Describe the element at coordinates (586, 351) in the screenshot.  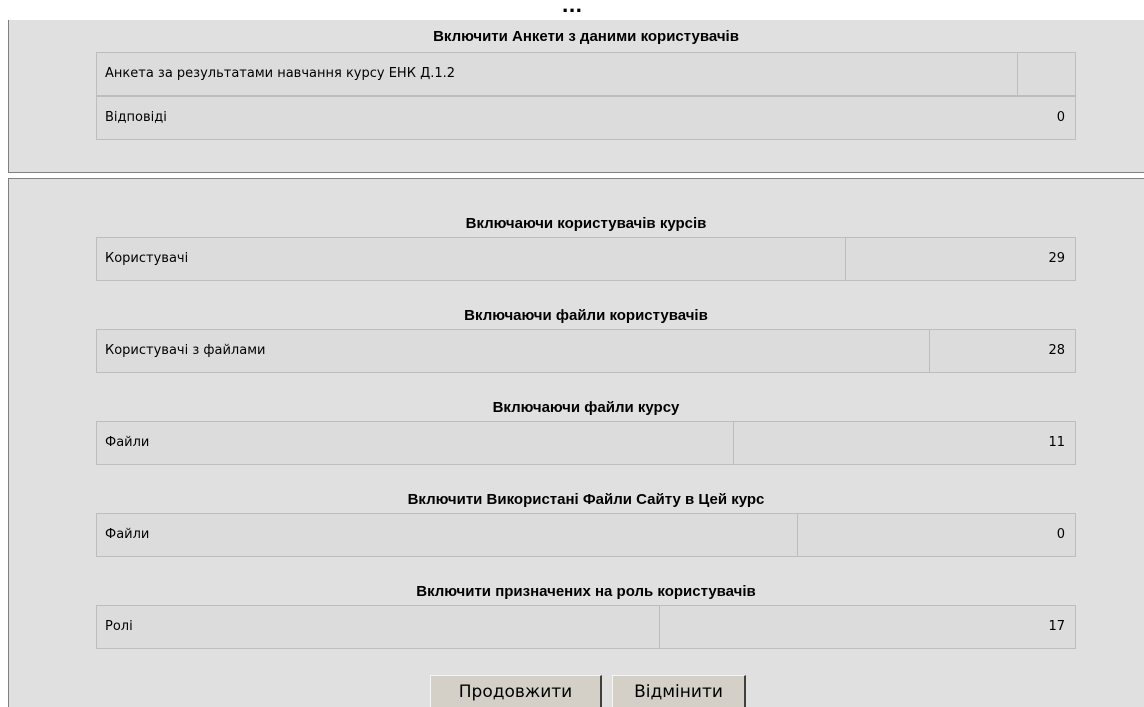
I see `user-files-row: Користувачі з файлами 28` at that location.